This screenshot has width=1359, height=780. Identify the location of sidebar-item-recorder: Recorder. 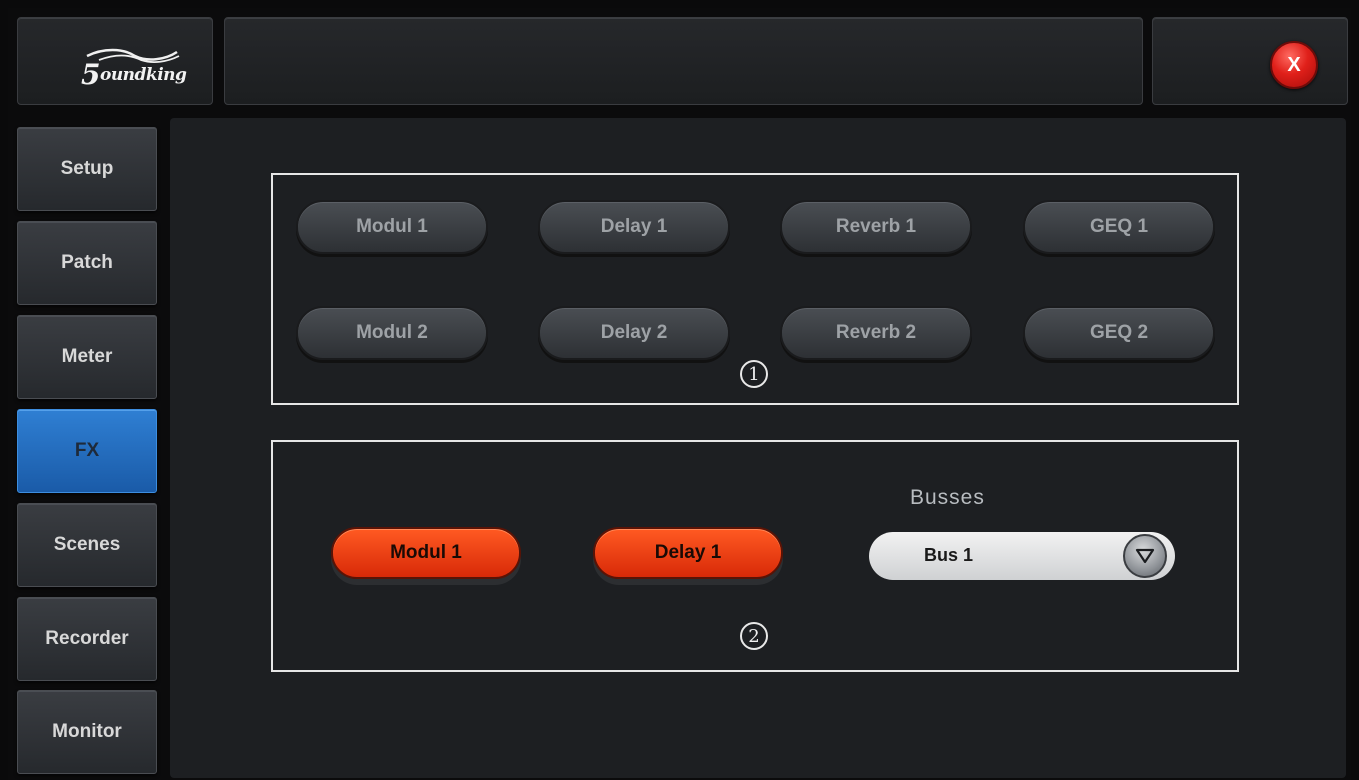
(87, 639).